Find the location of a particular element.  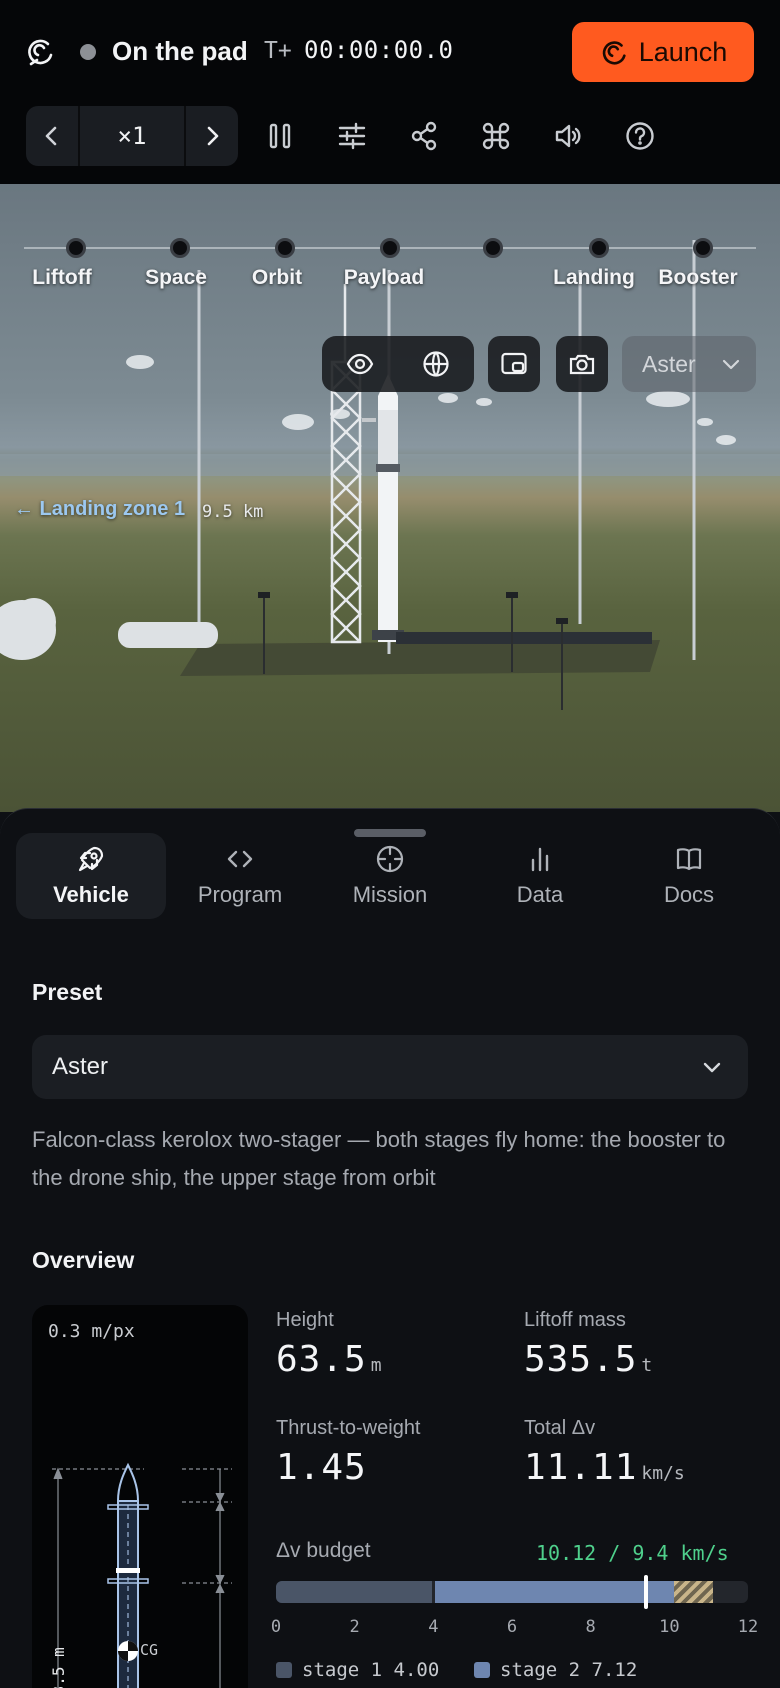

dv-legend-item: stage 1 4.00 is located at coordinates (357, 1670).